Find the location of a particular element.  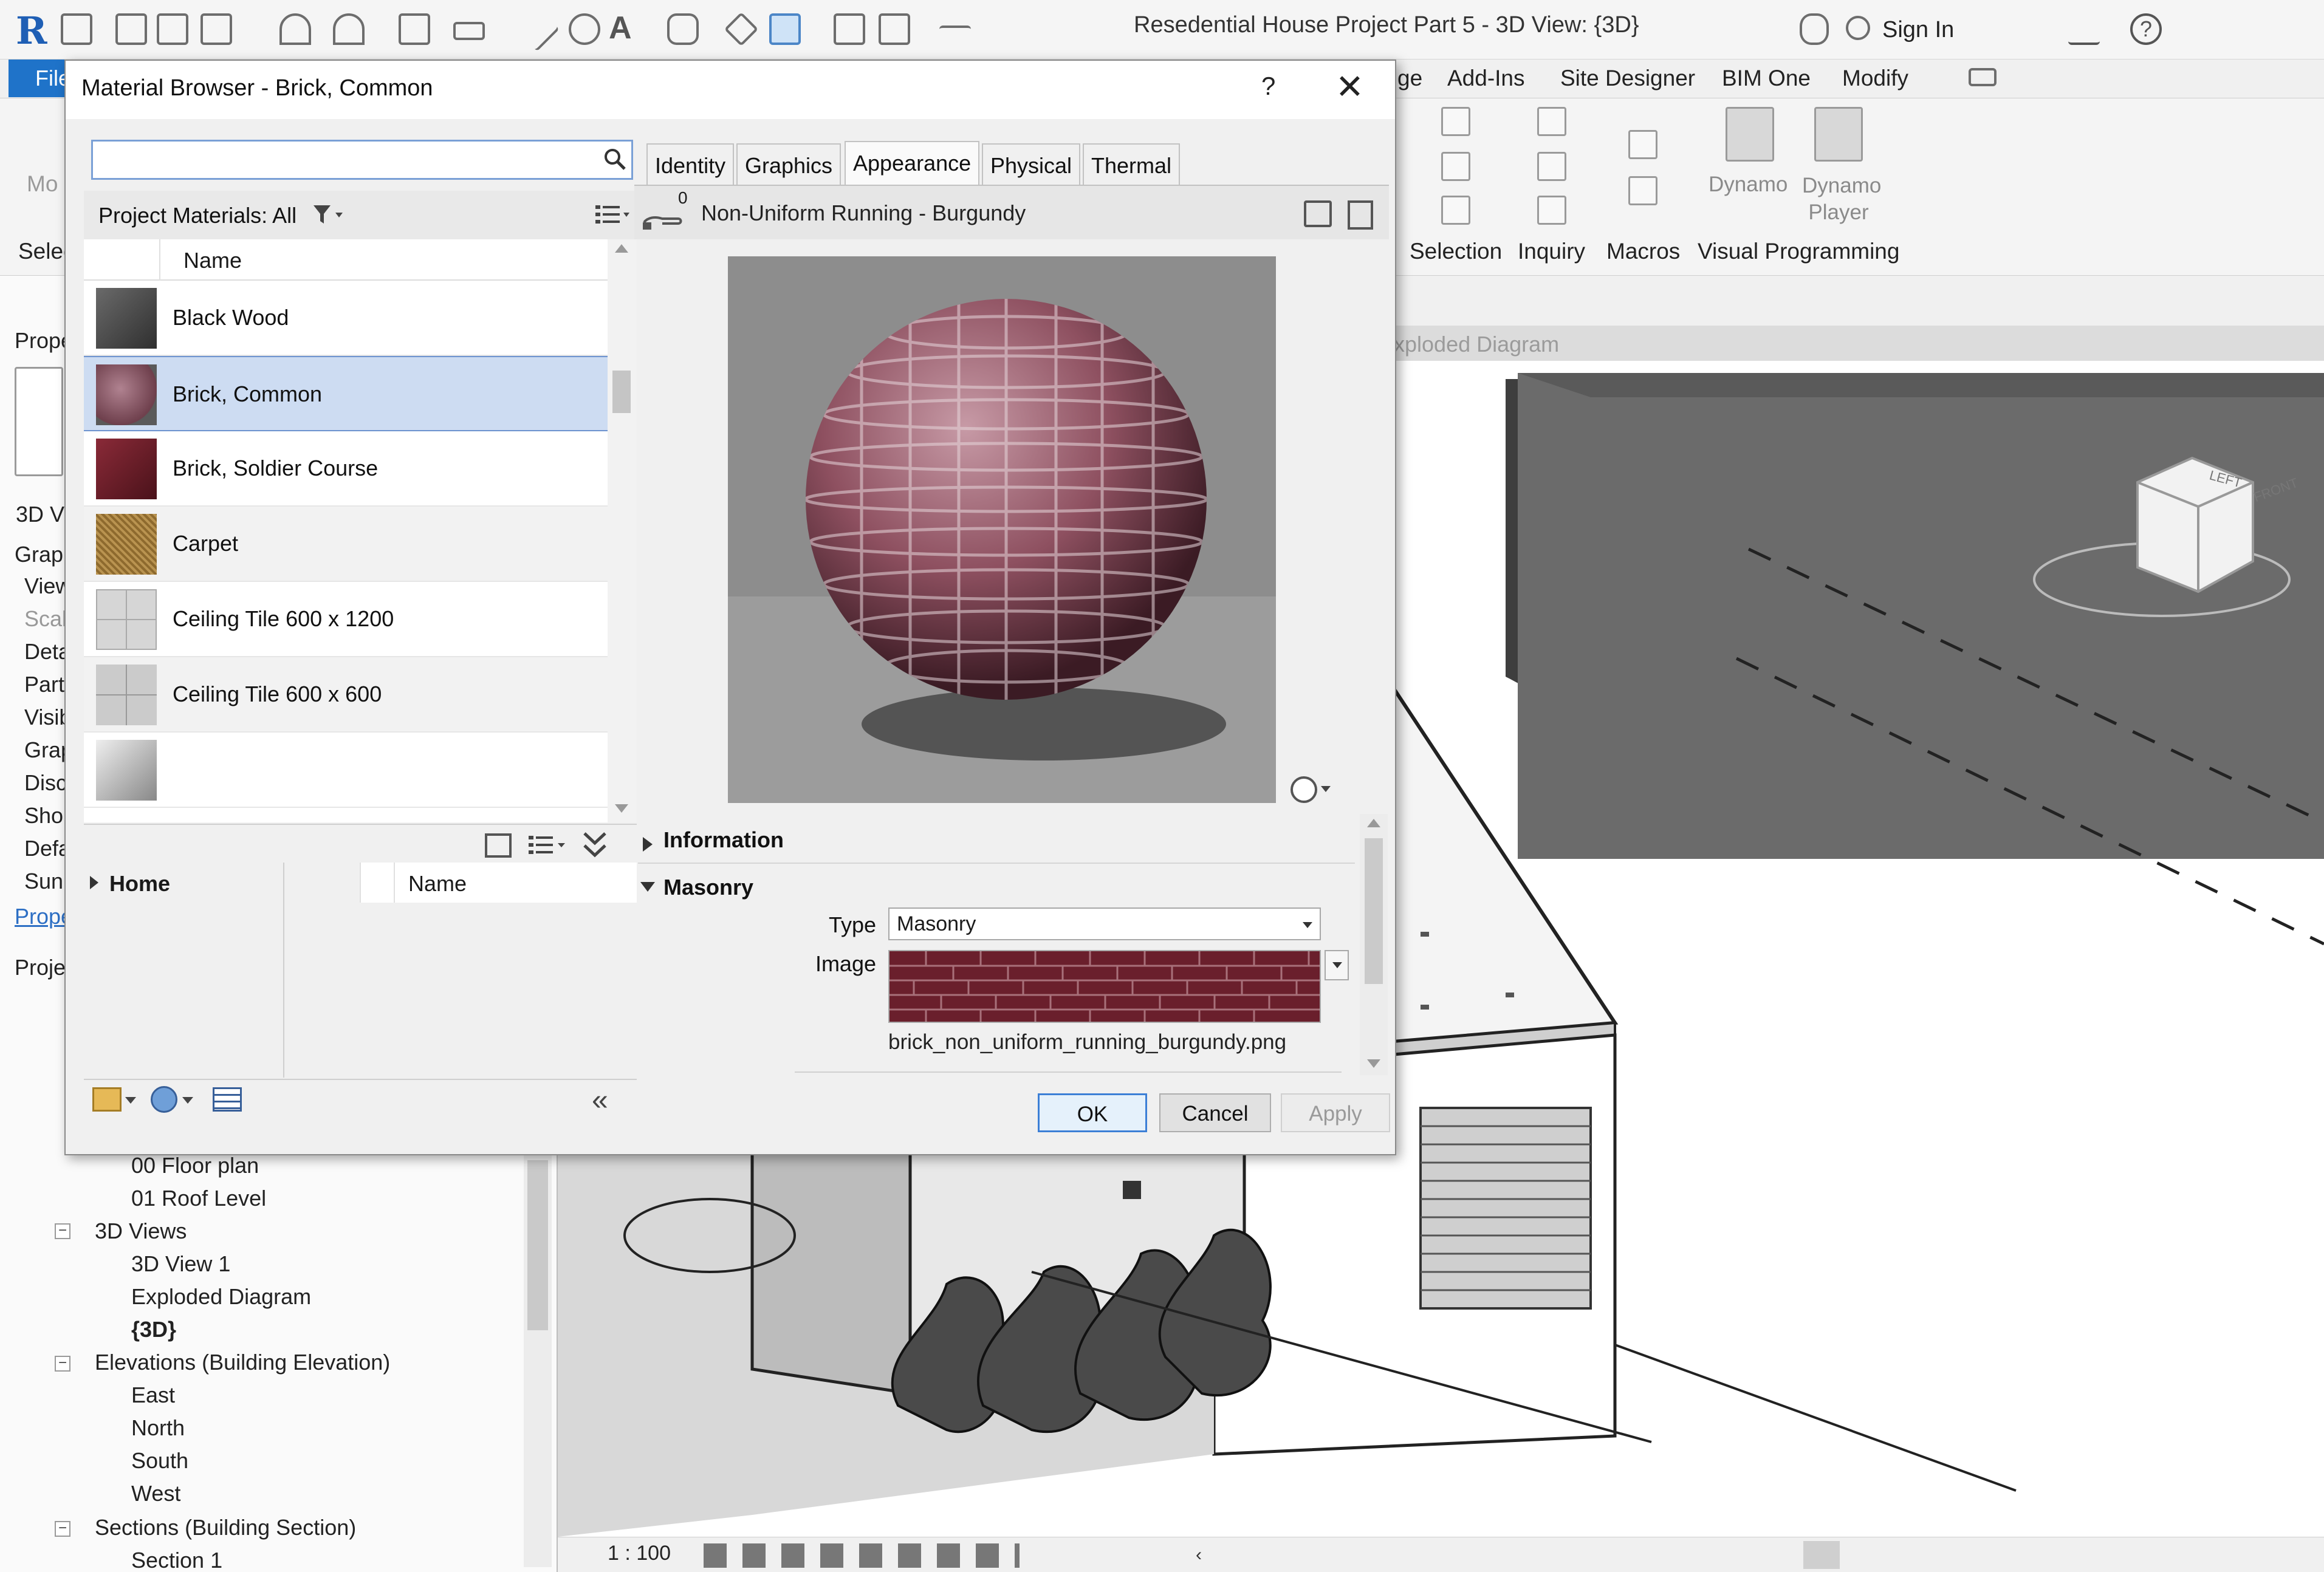

dynamo-player-button: Dynamo Player is located at coordinates (1842, 199).